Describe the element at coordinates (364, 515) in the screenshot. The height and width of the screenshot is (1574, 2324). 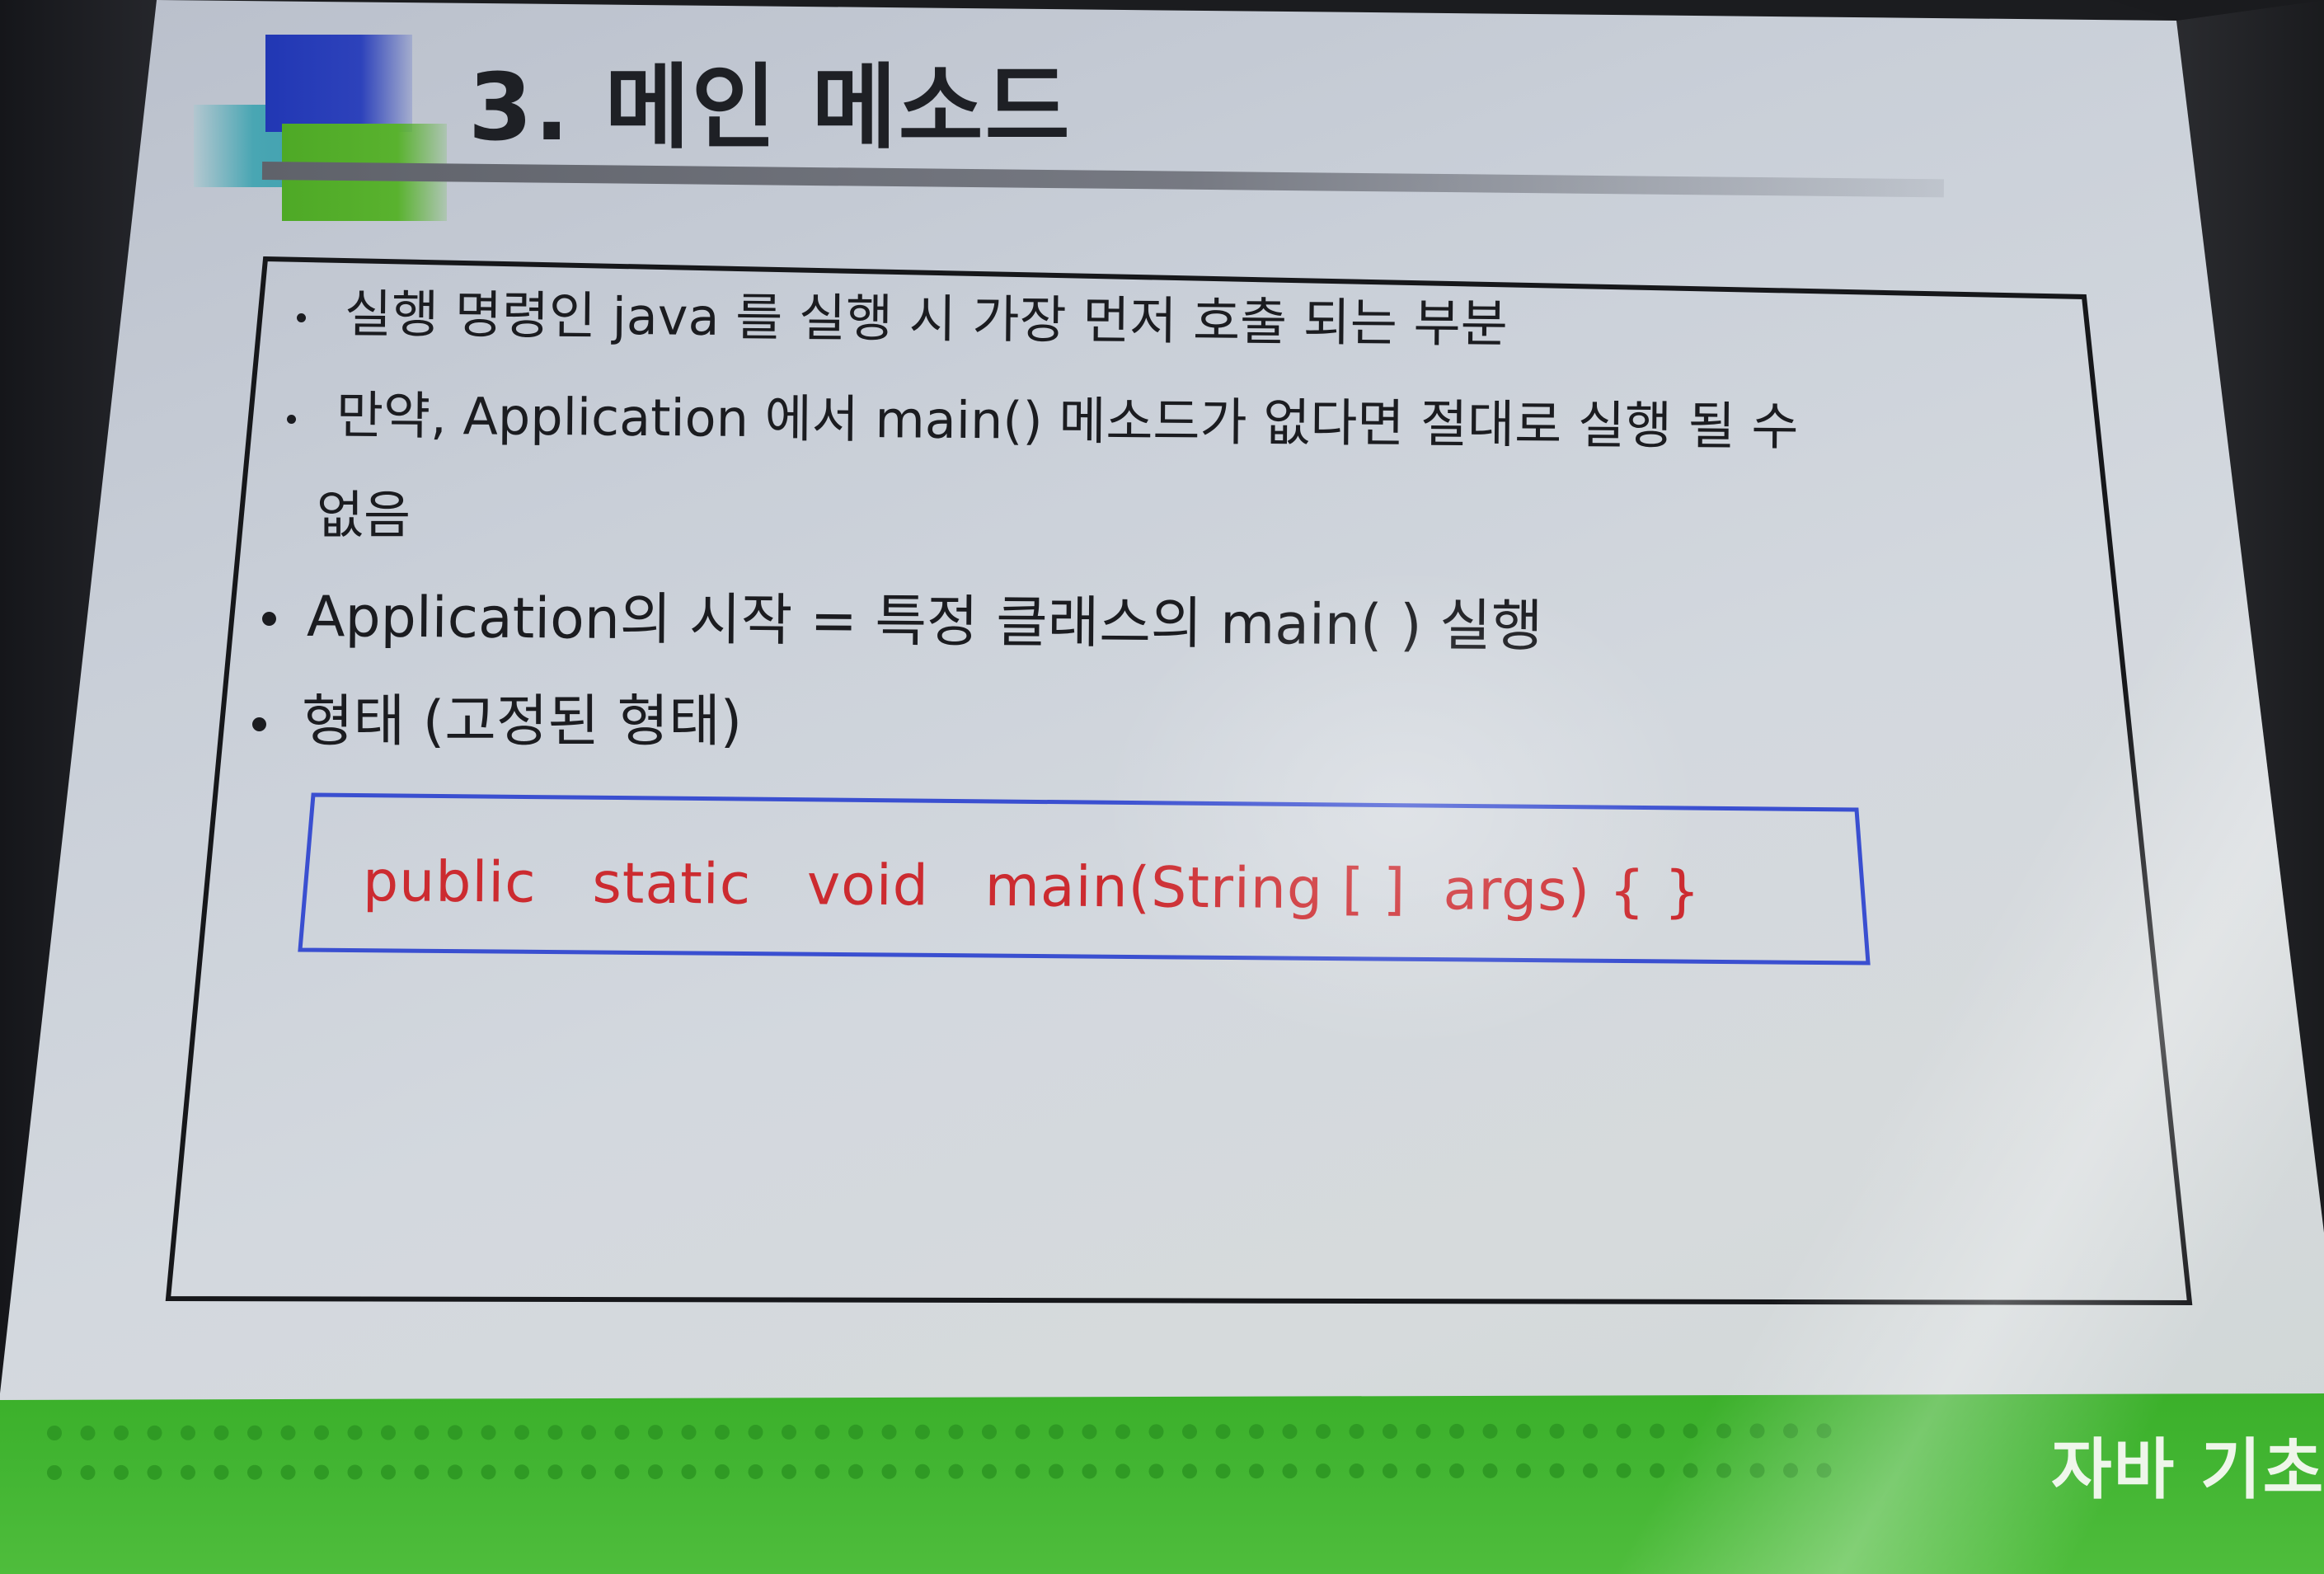
I see `bullet-text-2-continued: 없음` at that location.